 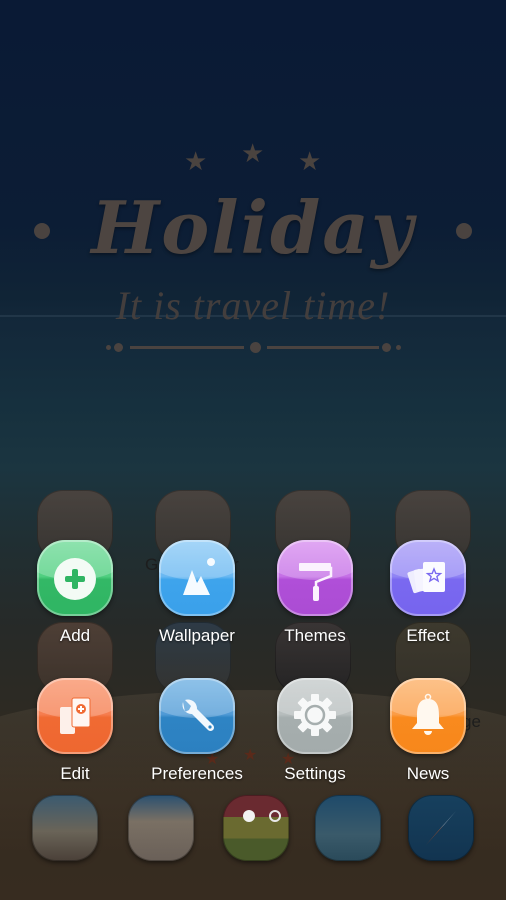 I want to click on dock-contacts-icon, so click(x=161, y=828).